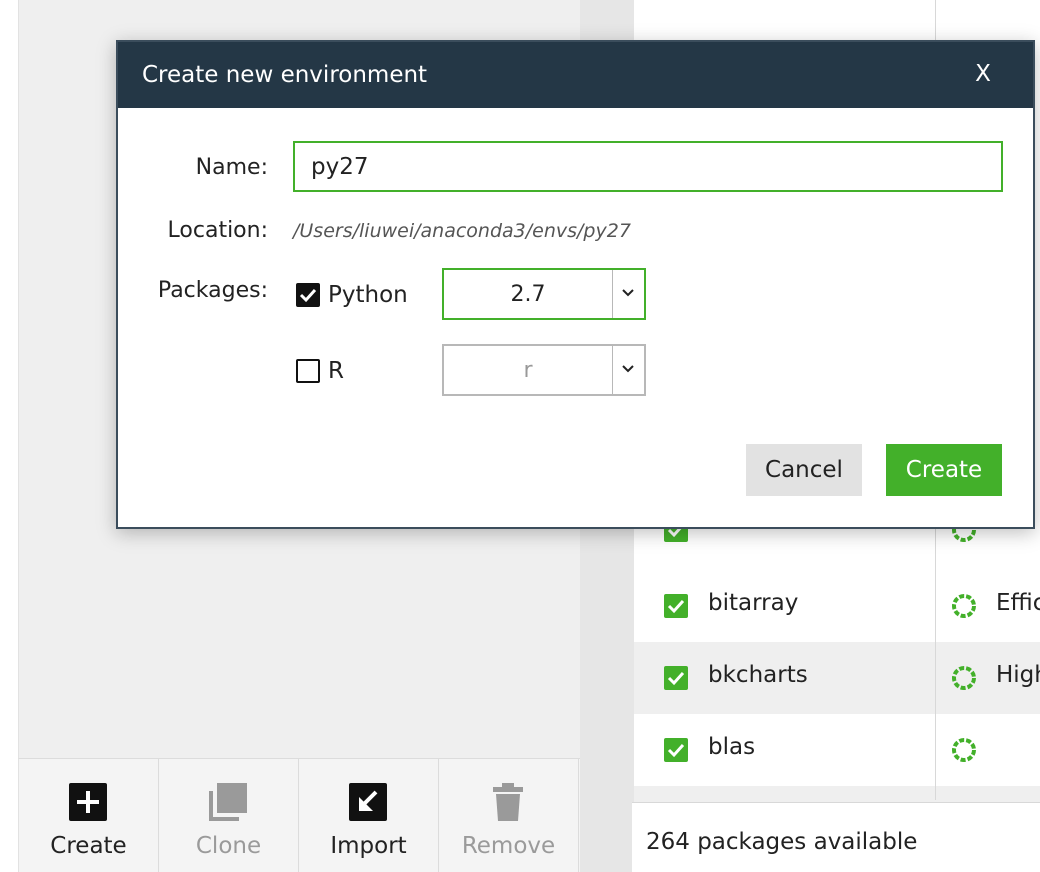 The height and width of the screenshot is (872, 1040). I want to click on remove-env-button: Remove, so click(509, 815).